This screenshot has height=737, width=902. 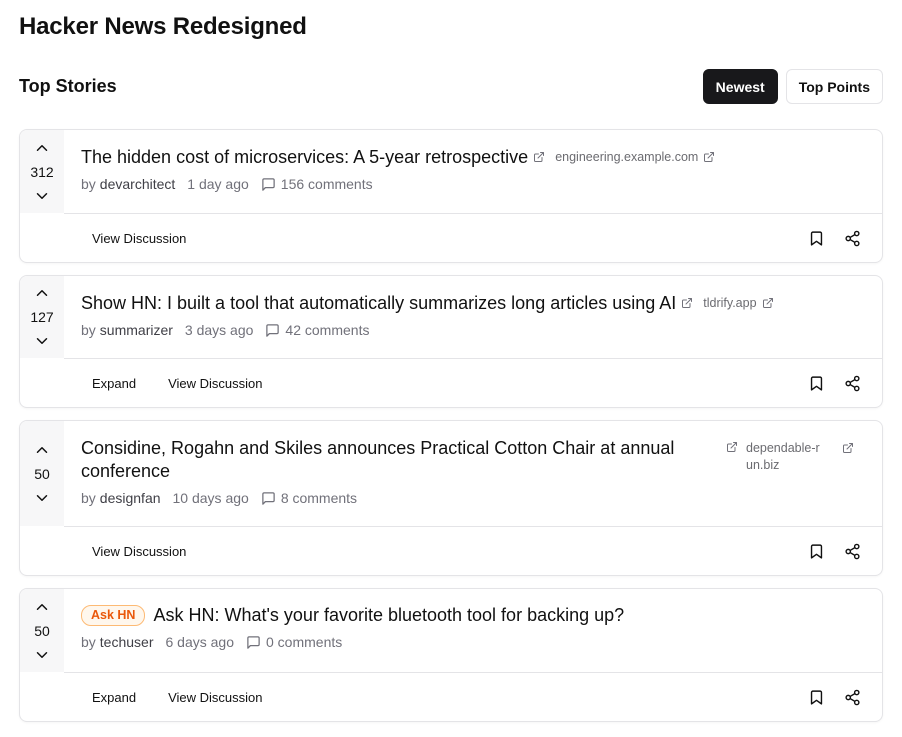 What do you see at coordinates (219, 330) in the screenshot?
I see `story-age: 3 days ago` at bounding box center [219, 330].